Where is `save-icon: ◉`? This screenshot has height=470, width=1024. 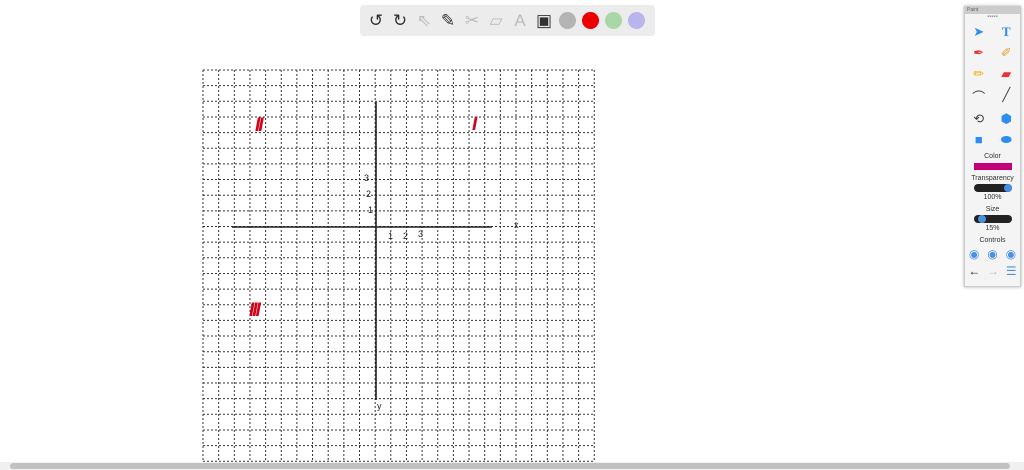 save-icon: ◉ is located at coordinates (1011, 254).